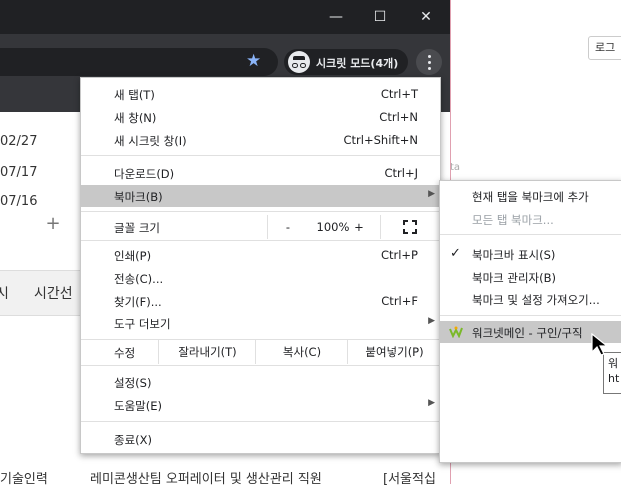  I want to click on bookmark-tooltip: 워 ht, so click(612, 373).